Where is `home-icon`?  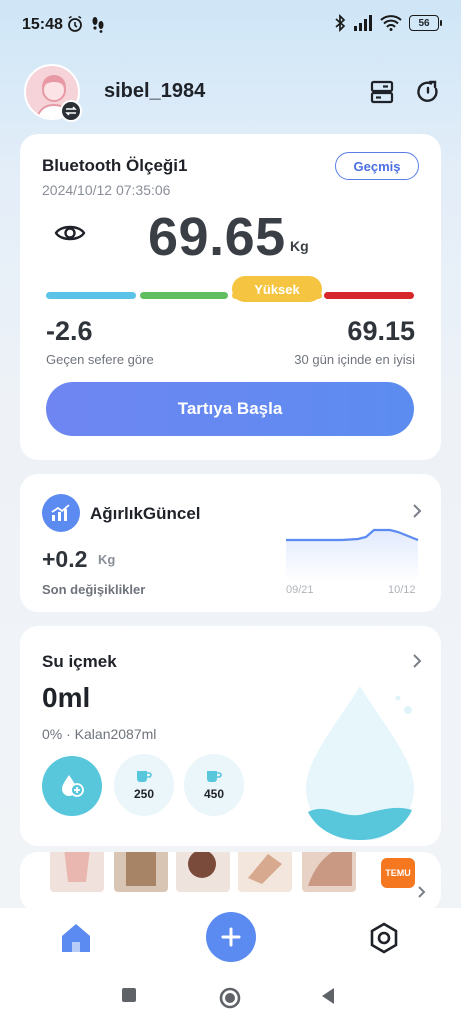
home-icon is located at coordinates (76, 938).